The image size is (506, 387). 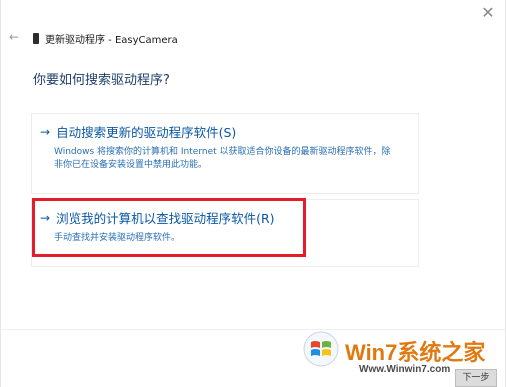 I want to click on watermark-url: Www.Winwin7.com, so click(x=405, y=369).